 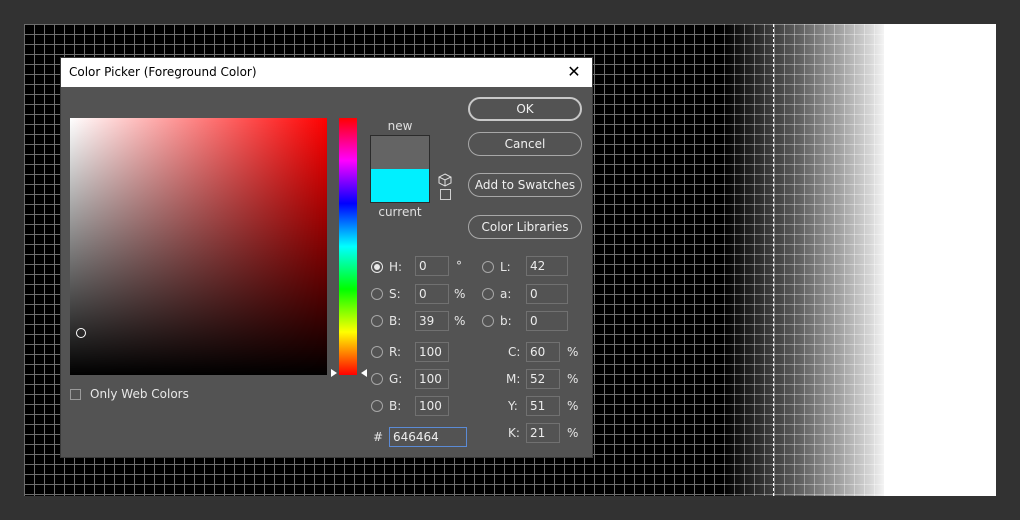 I want to click on saturation-input: 0, so click(x=432, y=294).